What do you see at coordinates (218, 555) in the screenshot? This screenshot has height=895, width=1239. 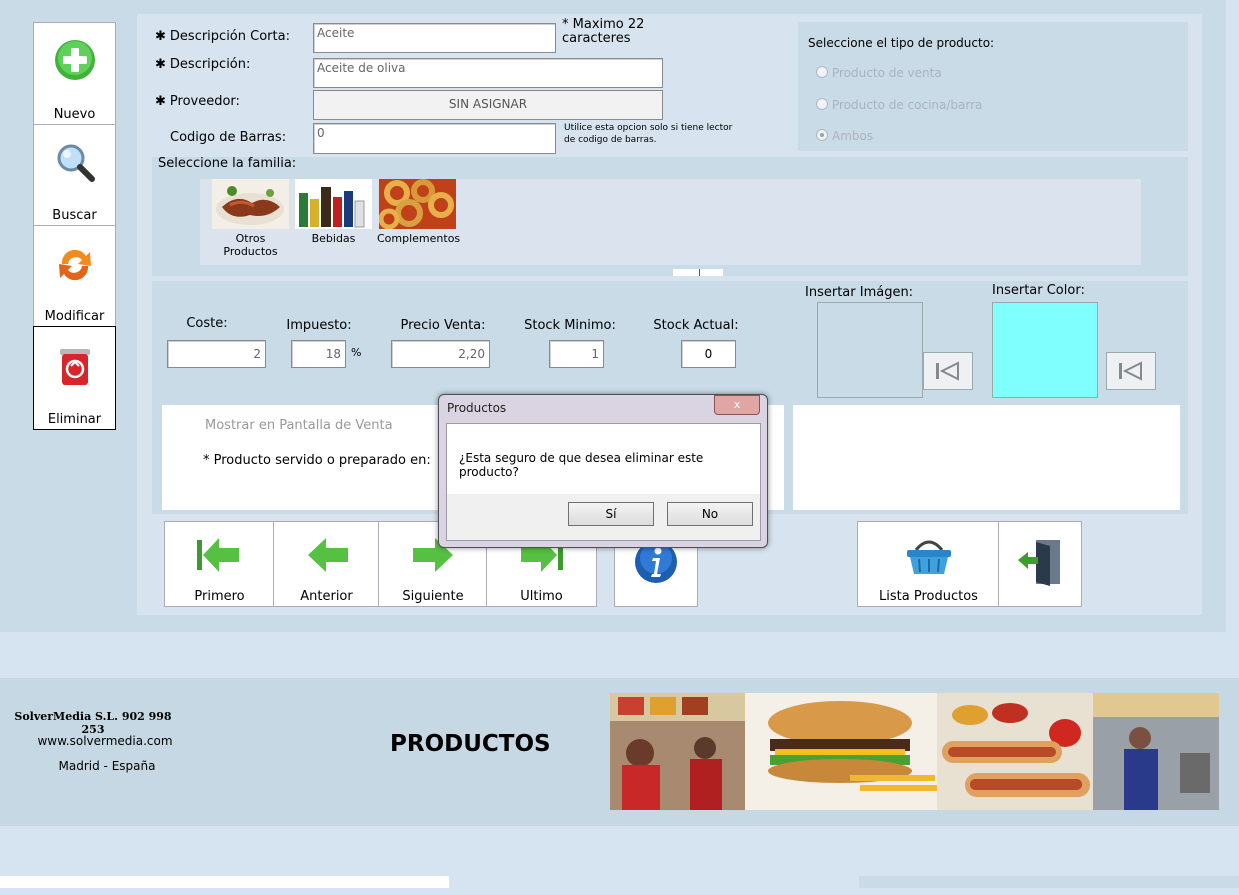 I see `first-record-icon` at bounding box center [218, 555].